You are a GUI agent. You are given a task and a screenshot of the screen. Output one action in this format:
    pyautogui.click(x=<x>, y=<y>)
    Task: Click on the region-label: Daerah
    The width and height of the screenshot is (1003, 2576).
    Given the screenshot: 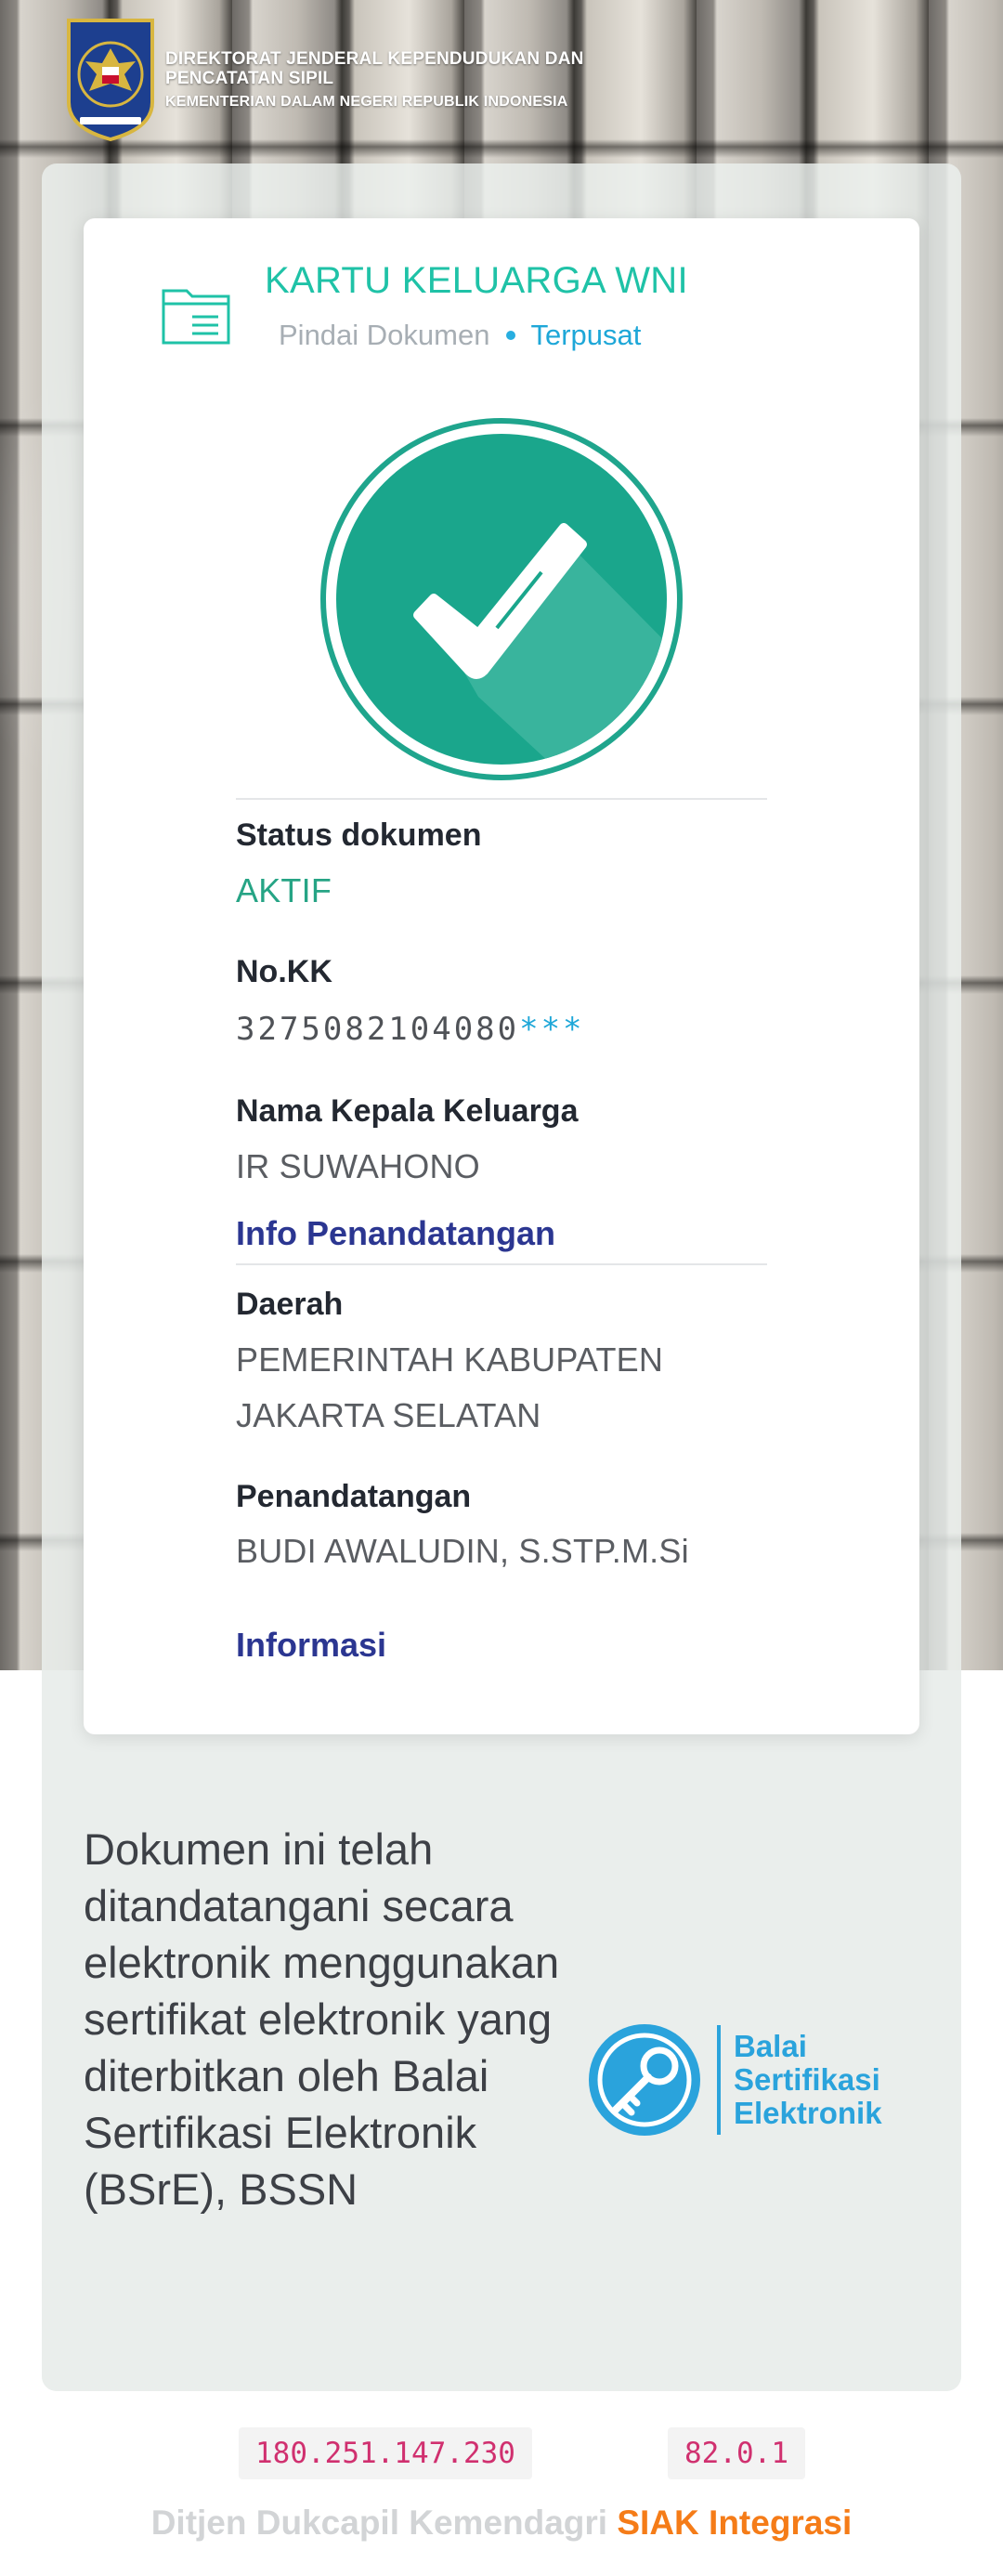 What is the action you would take?
    pyautogui.click(x=290, y=1304)
    